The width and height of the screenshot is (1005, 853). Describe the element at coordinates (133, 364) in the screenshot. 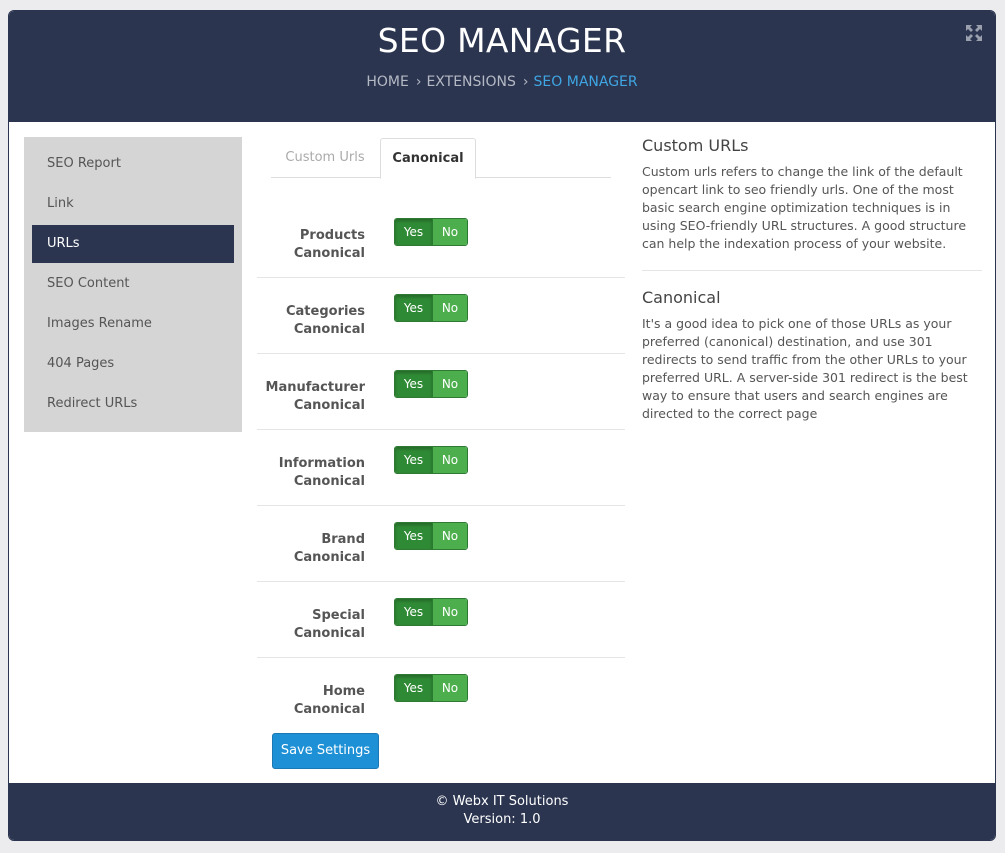

I see `sidebar-item-404-pages: 404 Pages` at that location.